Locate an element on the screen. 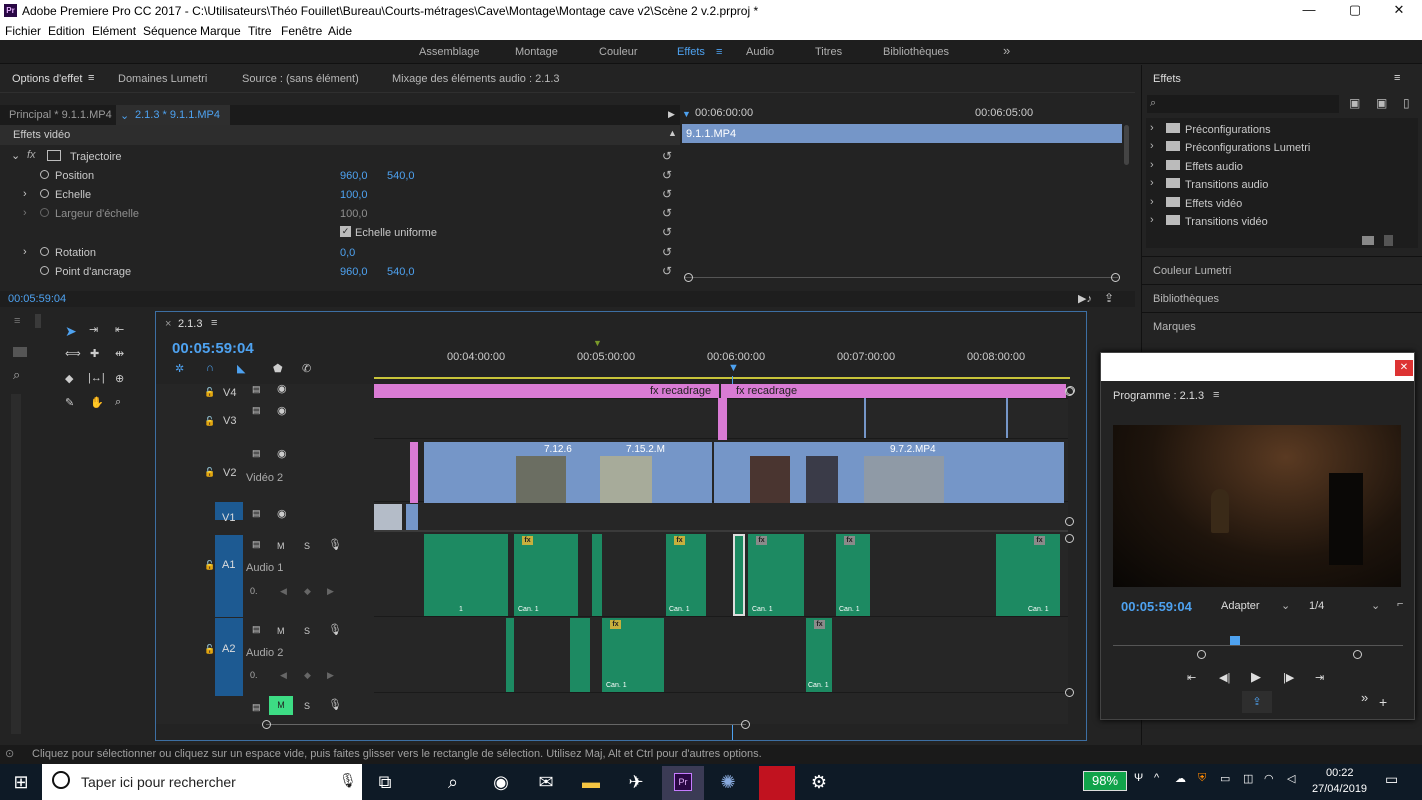 The height and width of the screenshot is (800, 1422). workspace-couleur: Couleur is located at coordinates (618, 52).